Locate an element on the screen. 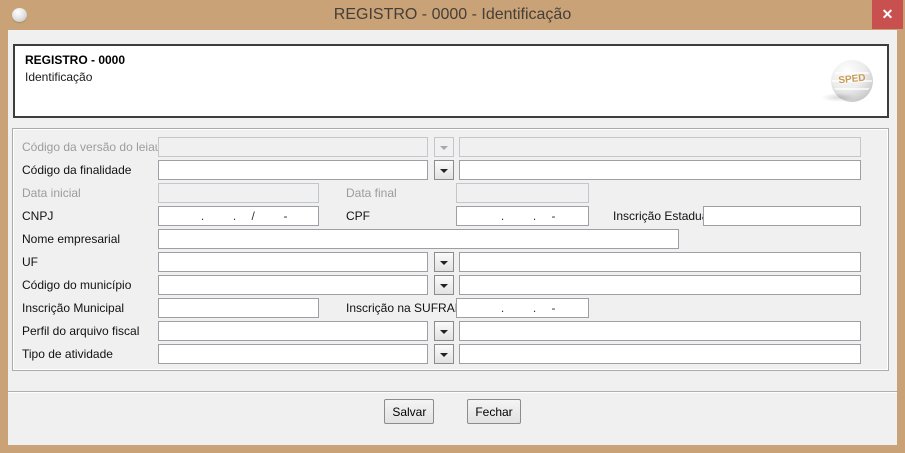  fiscal-file-profile-description-input is located at coordinates (660, 331).